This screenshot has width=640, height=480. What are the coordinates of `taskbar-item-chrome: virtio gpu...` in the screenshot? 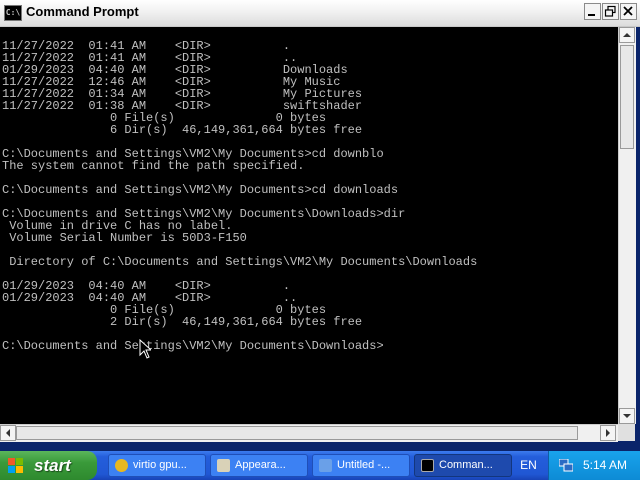 It's located at (157, 465).